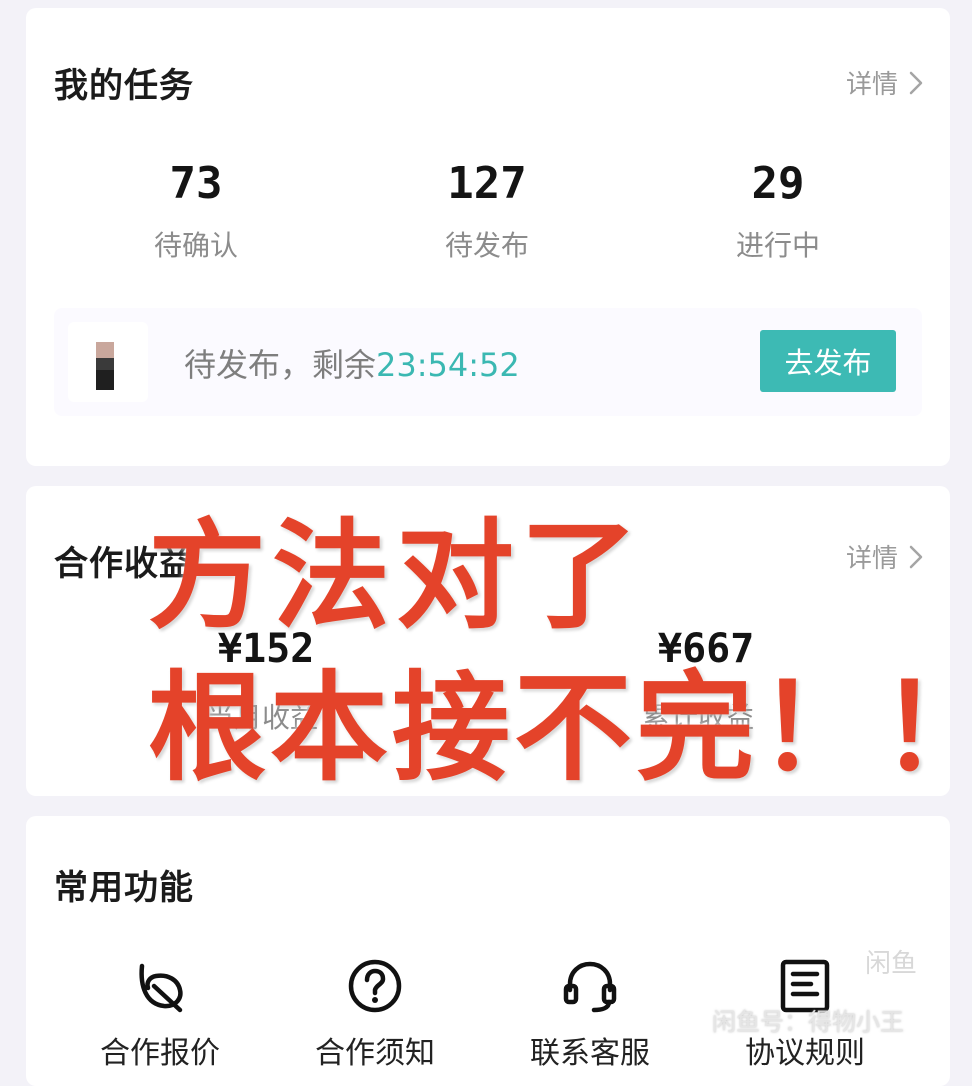 This screenshot has height=1086, width=972. Describe the element at coordinates (195, 245) in the screenshot. I see `stat-label: 待确认` at that location.